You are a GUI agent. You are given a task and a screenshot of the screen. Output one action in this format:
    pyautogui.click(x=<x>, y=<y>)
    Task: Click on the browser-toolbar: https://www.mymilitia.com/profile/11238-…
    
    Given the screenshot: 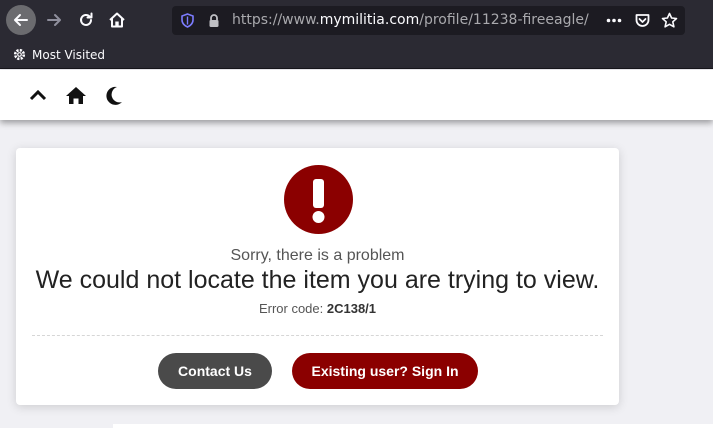 What is the action you would take?
    pyautogui.click(x=356, y=21)
    